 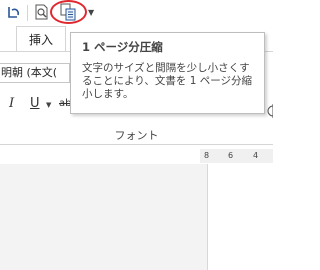 I want to click on ruler-mark: 6, so click(x=231, y=155).